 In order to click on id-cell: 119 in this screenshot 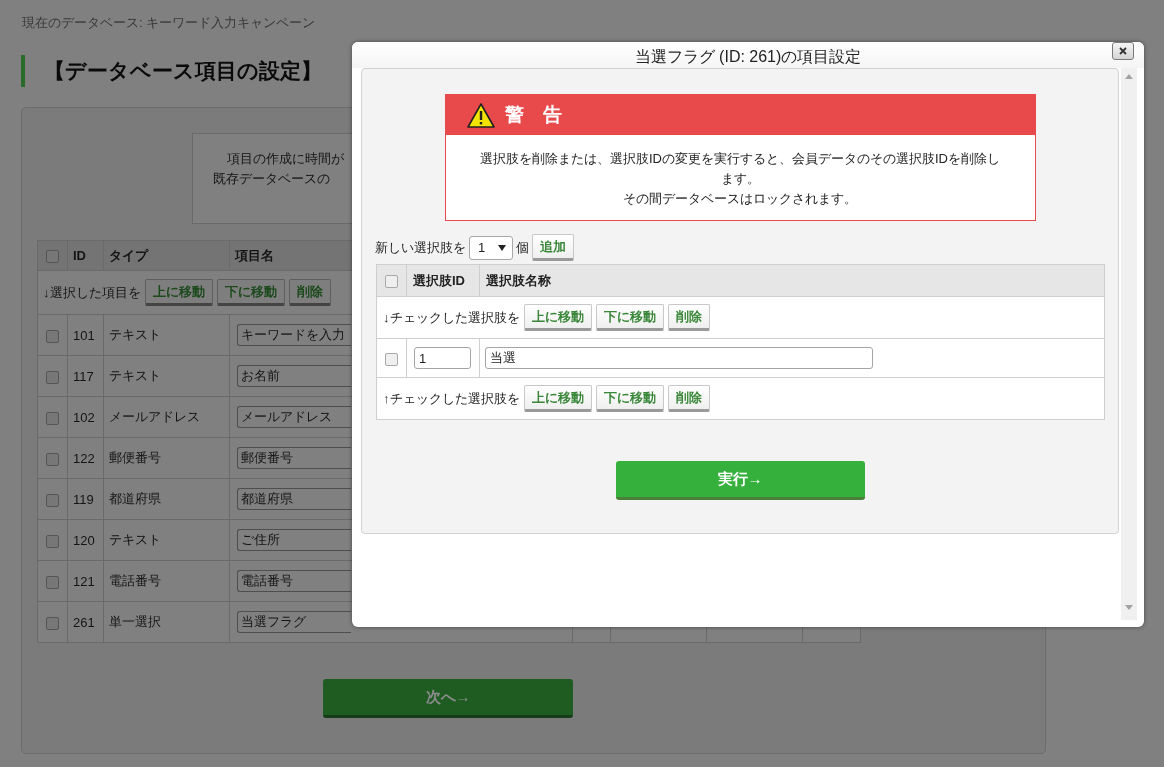, I will do `click(85, 499)`.